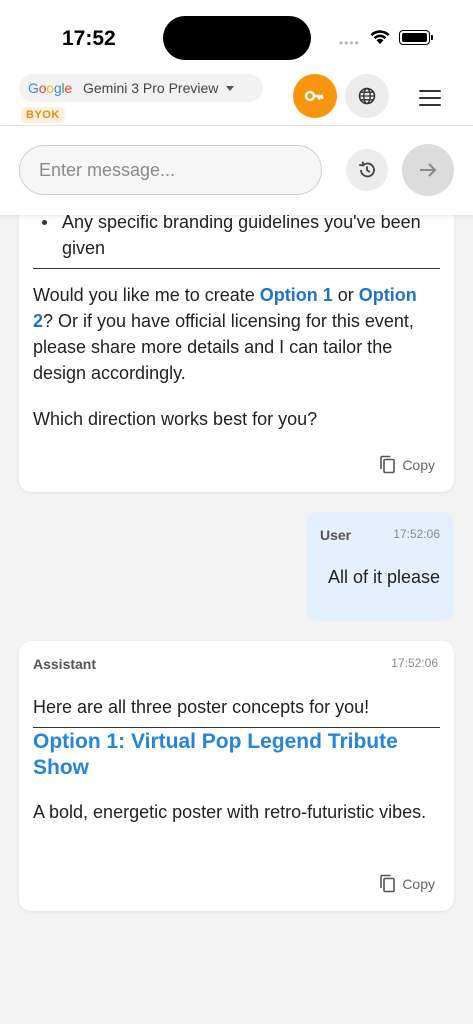 The image size is (473, 1024). What do you see at coordinates (349, 43) in the screenshot?
I see `signal-icon: ••••` at bounding box center [349, 43].